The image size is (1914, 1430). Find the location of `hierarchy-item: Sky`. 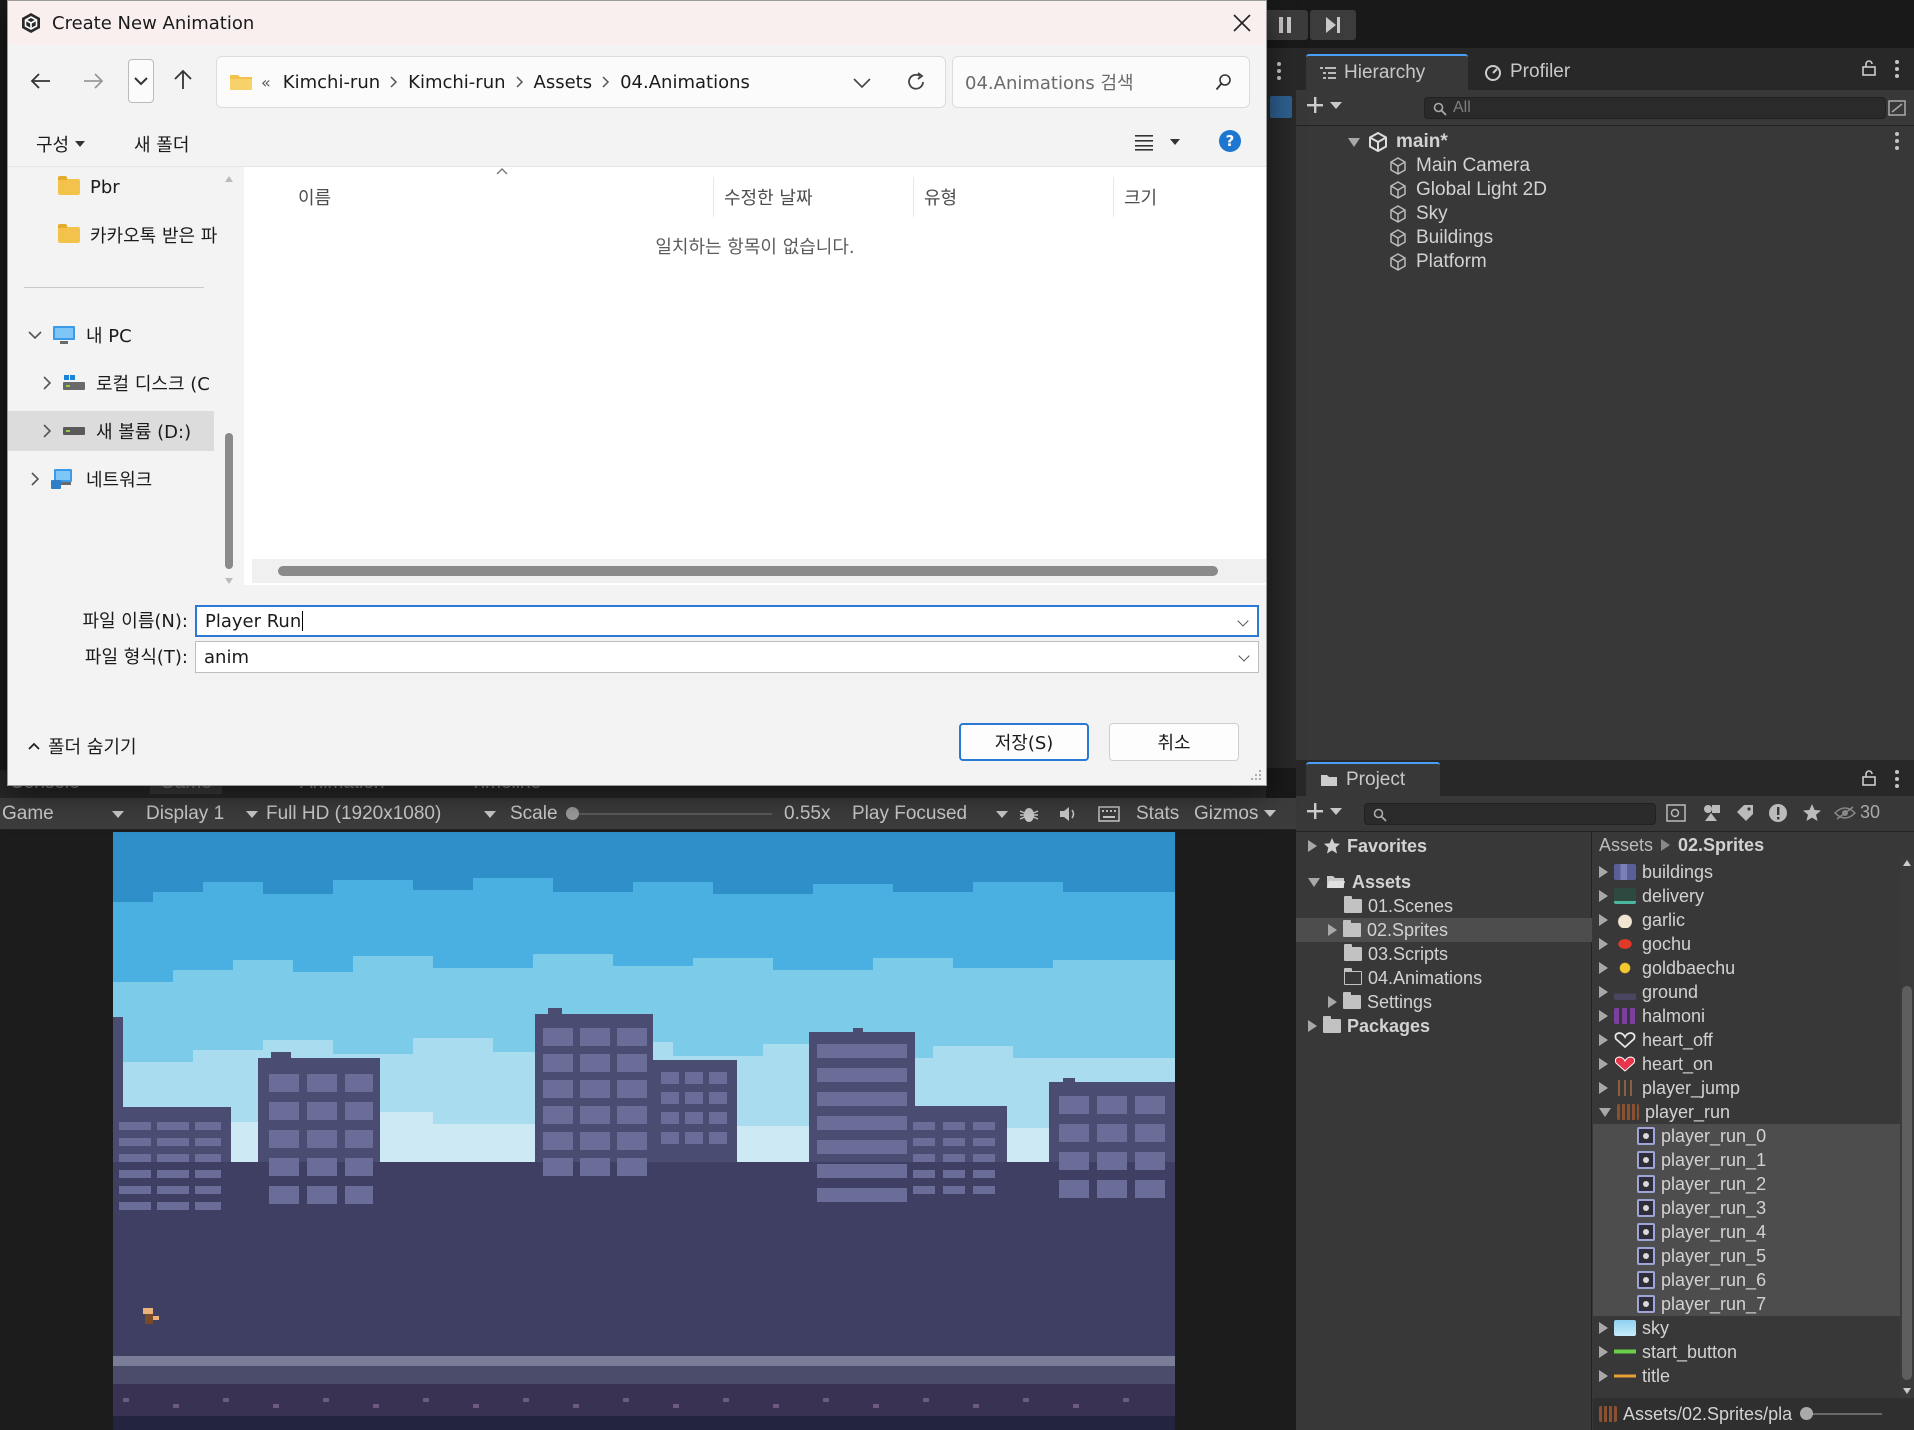

hierarchy-item: Sky is located at coordinates (1418, 214).